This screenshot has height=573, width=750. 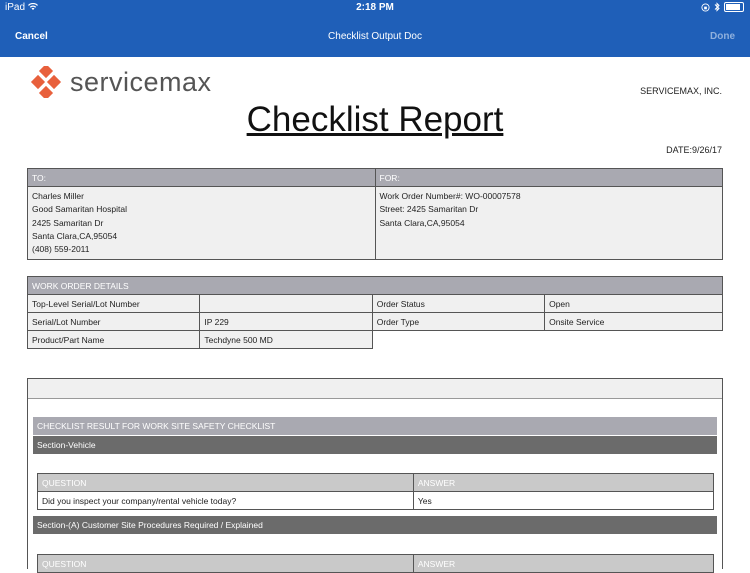 I want to click on bluetooth-icon, so click(x=717, y=7).